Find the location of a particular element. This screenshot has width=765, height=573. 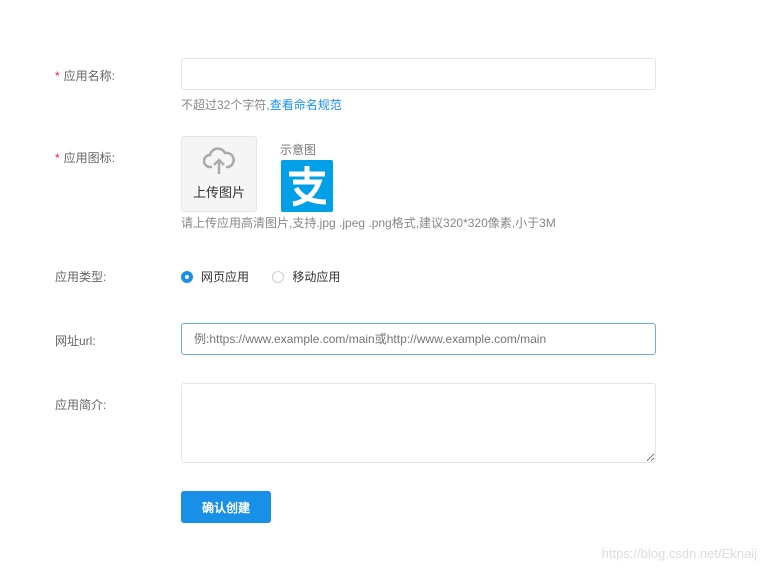

radio-unchecked-icon is located at coordinates (278, 276).